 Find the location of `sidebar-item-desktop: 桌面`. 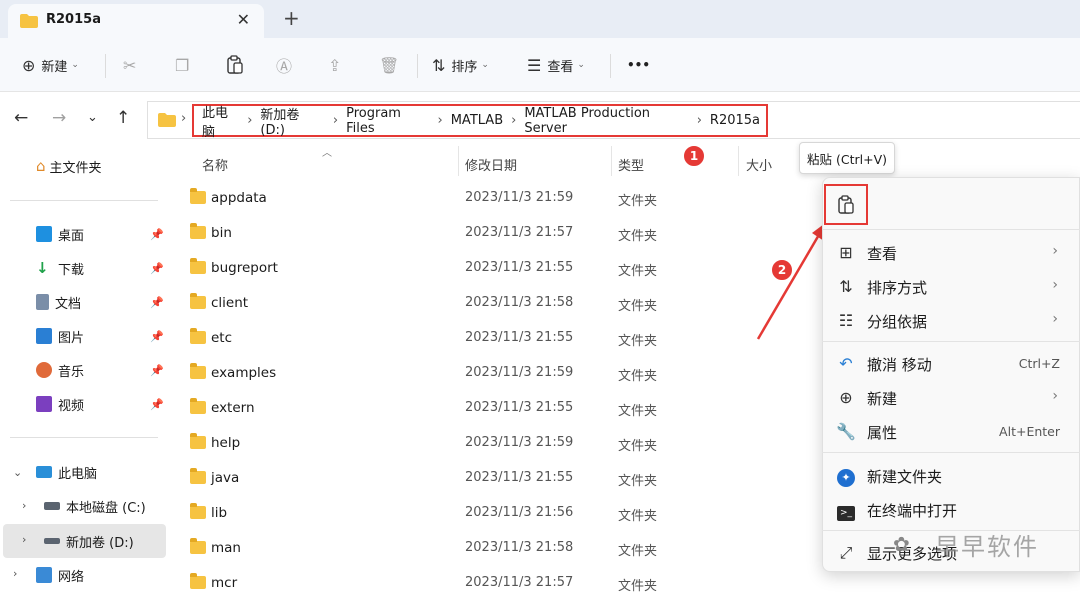

sidebar-item-desktop: 桌面 is located at coordinates (60, 234).